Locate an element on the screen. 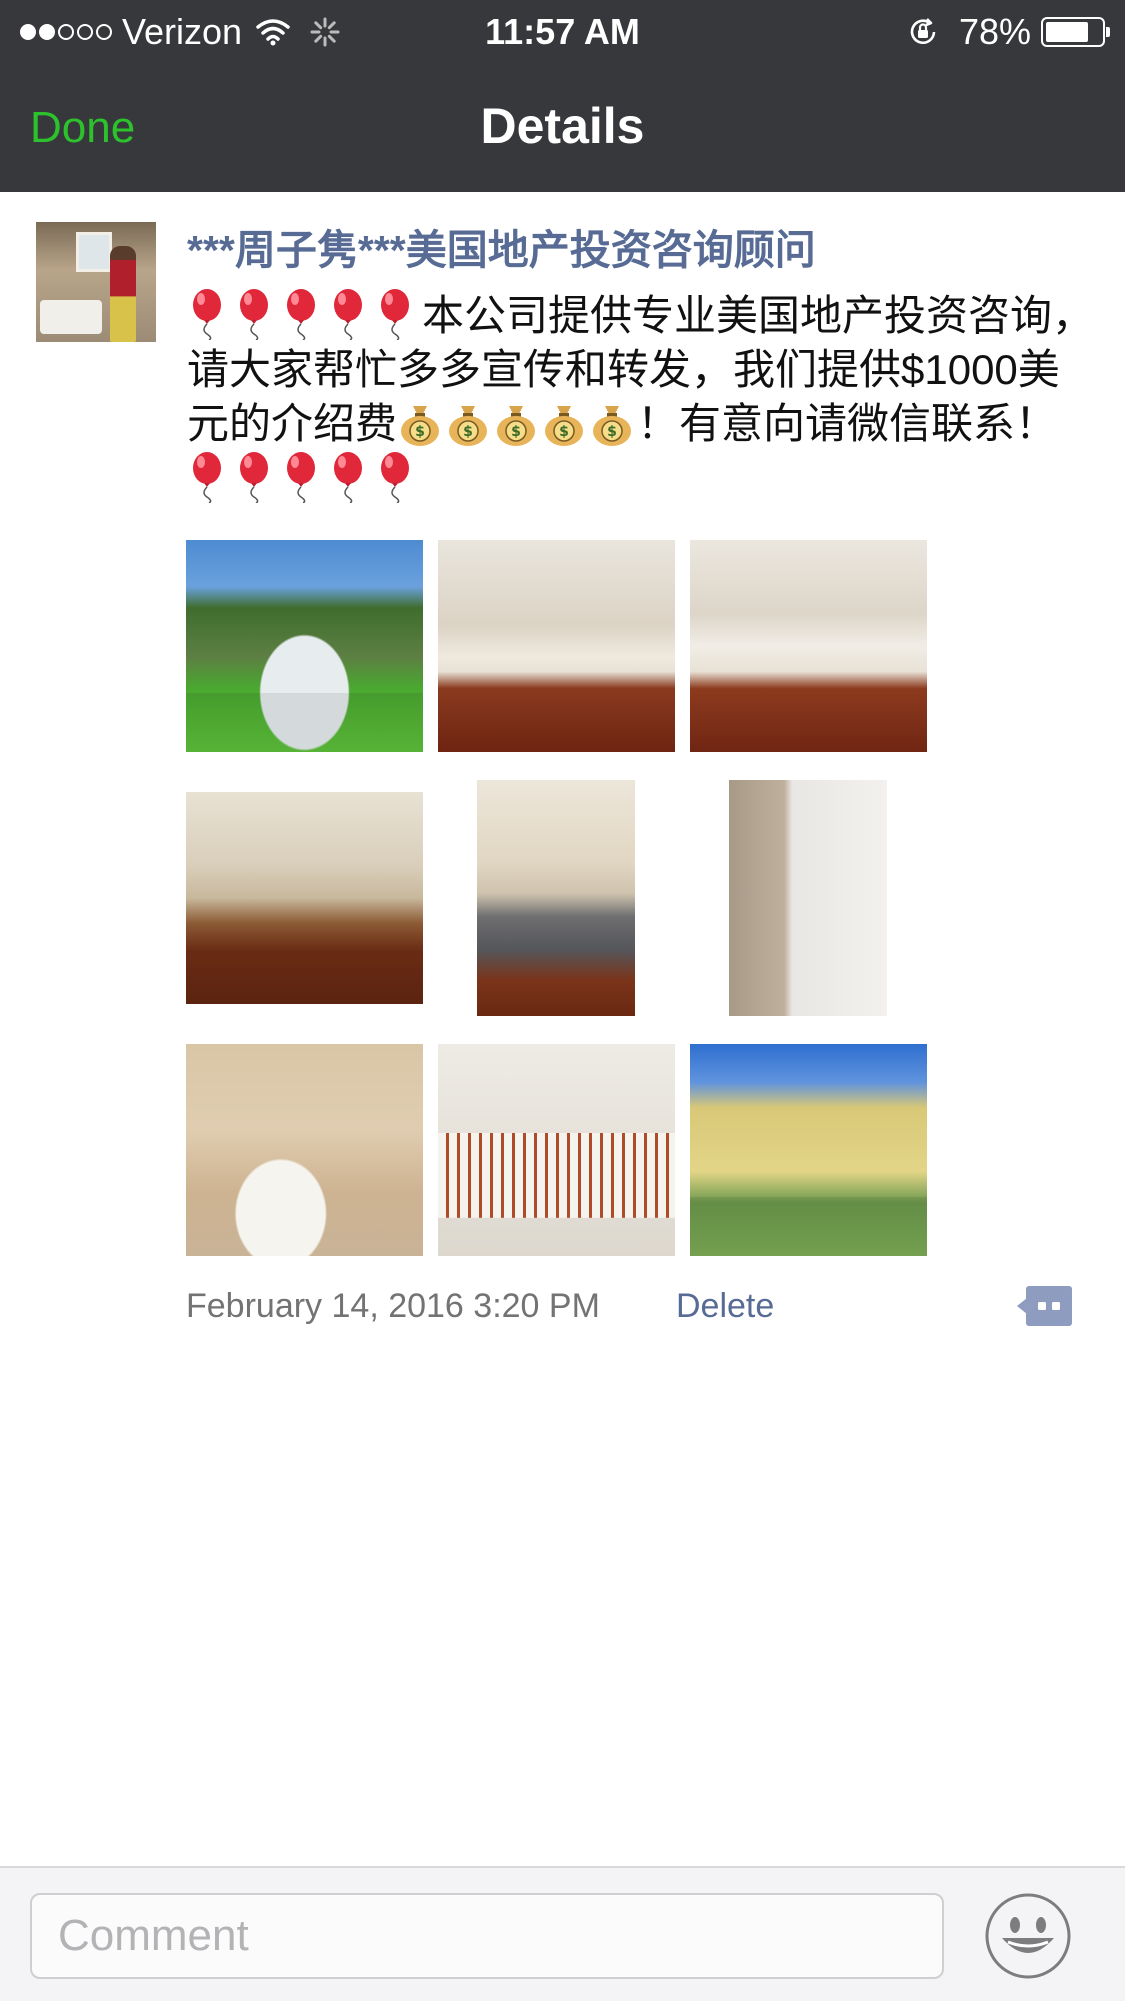 The image size is (1125, 2001). status-right: 78% is located at coordinates (1008, 32).